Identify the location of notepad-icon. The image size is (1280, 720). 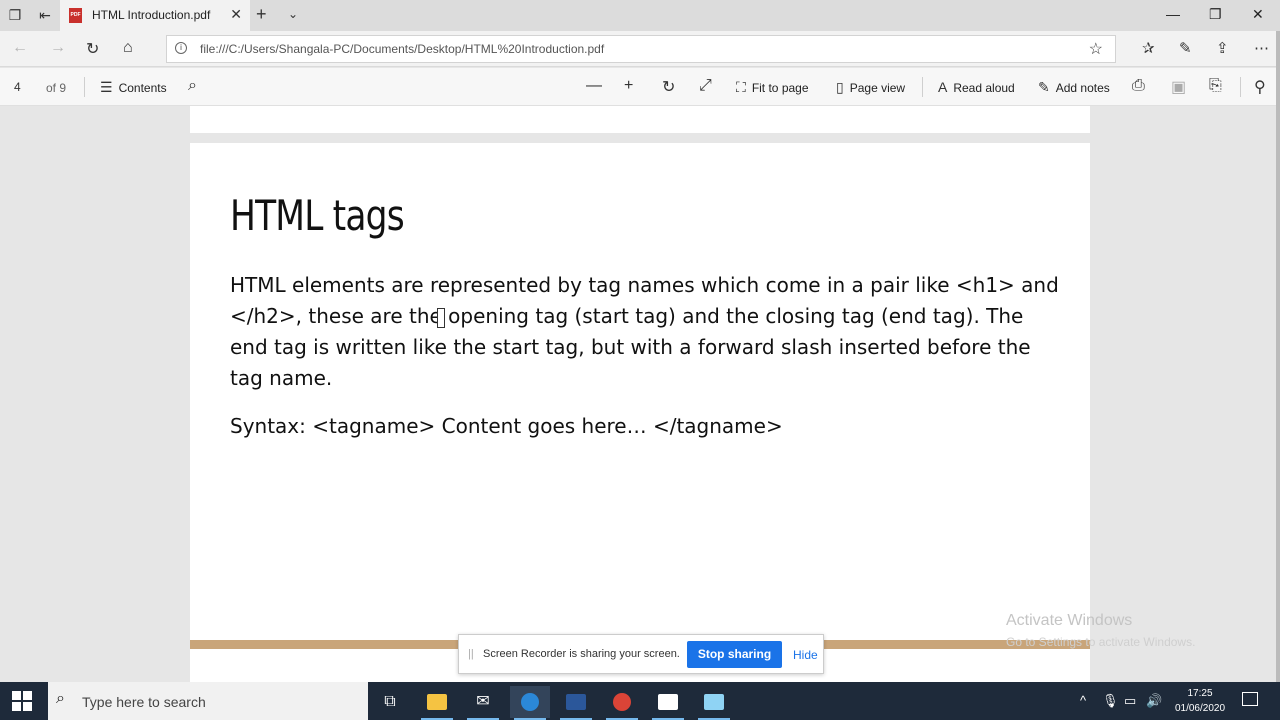
(714, 703).